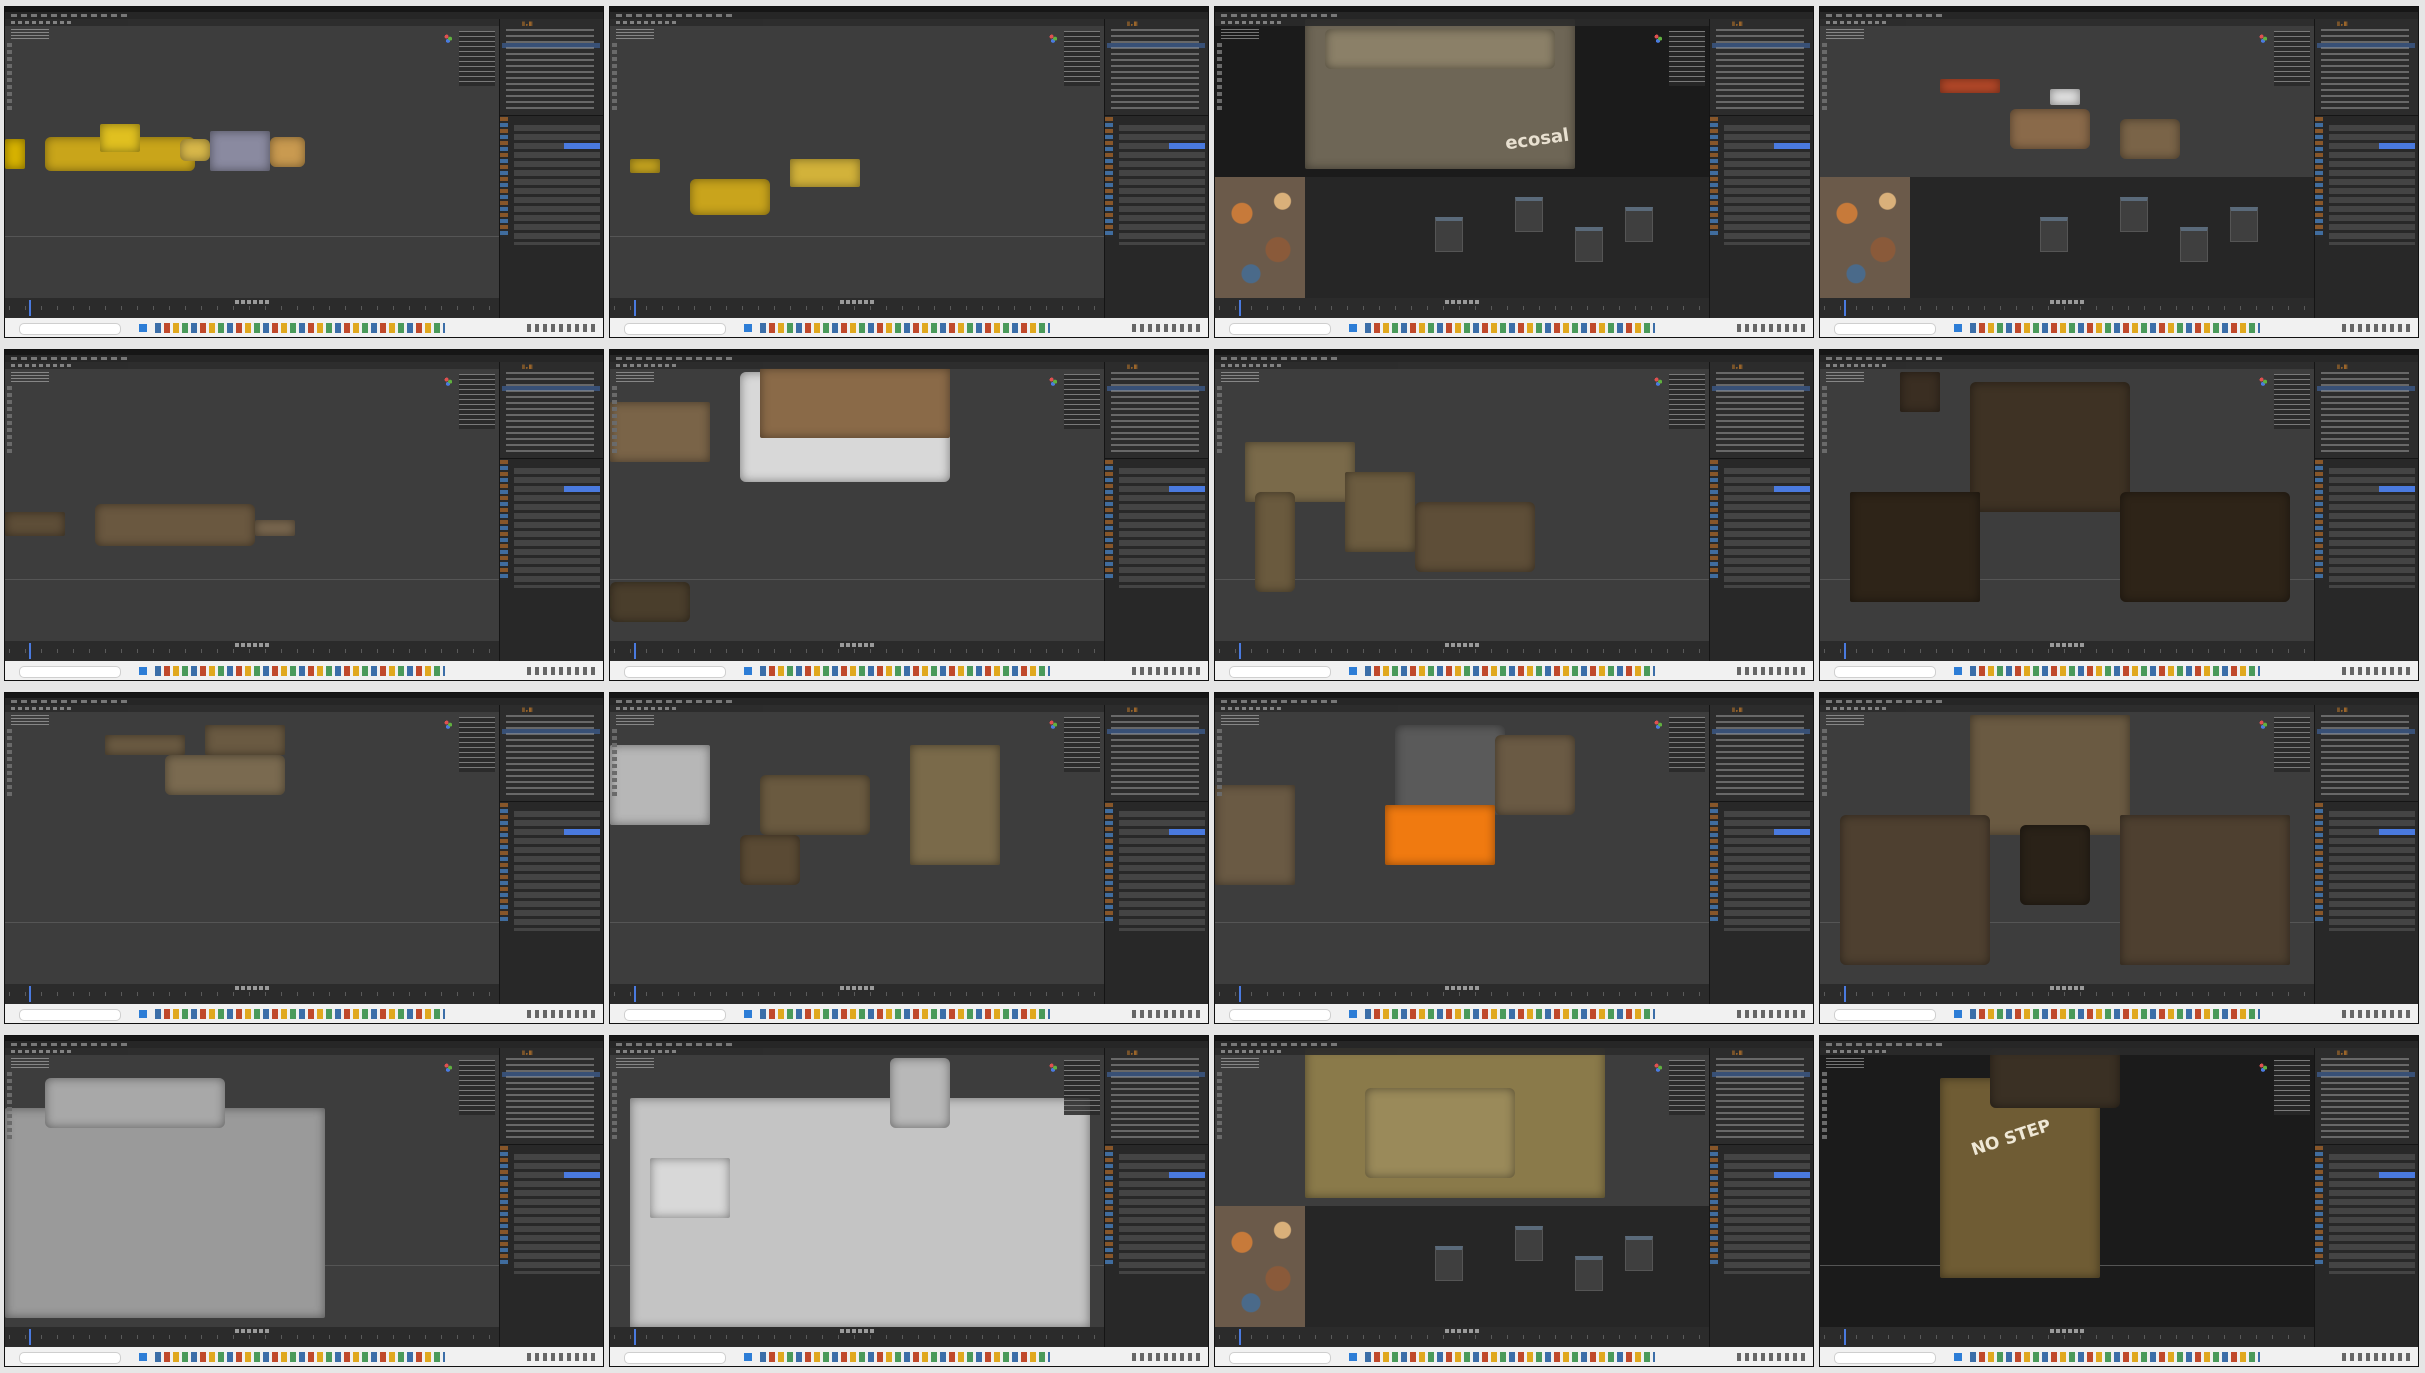 This screenshot has width=2425, height=1373. Describe the element at coordinates (2067, 237) in the screenshot. I see `shader-node-editor` at that location.